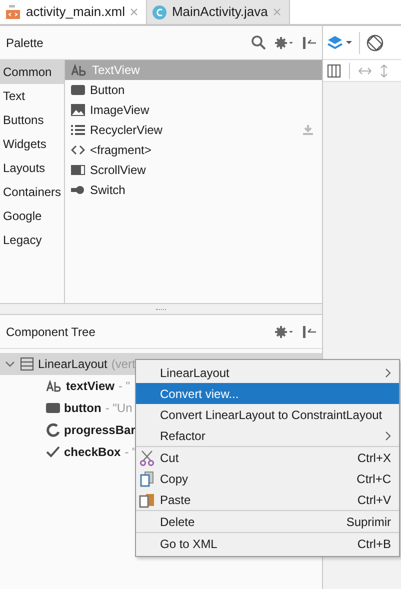  What do you see at coordinates (25, 43) in the screenshot?
I see `palette-title: Palette` at bounding box center [25, 43].